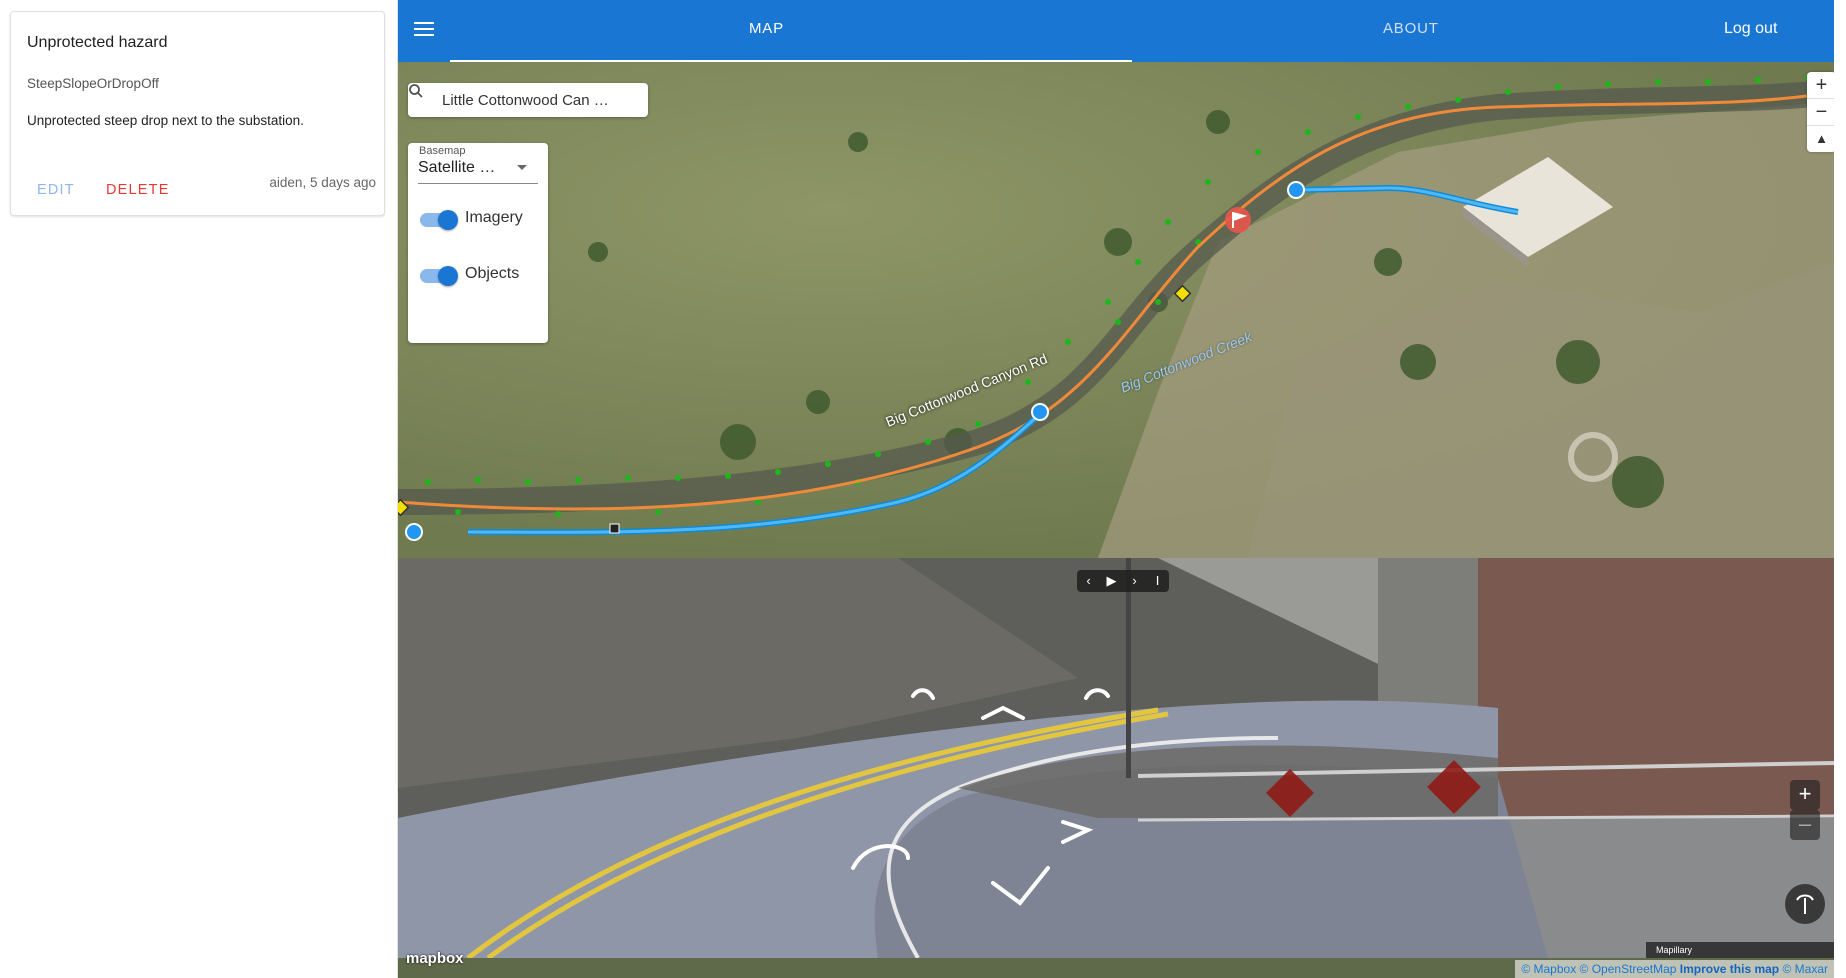  Describe the element at coordinates (56, 190) in the screenshot. I see `edit-button: EDIT` at that location.